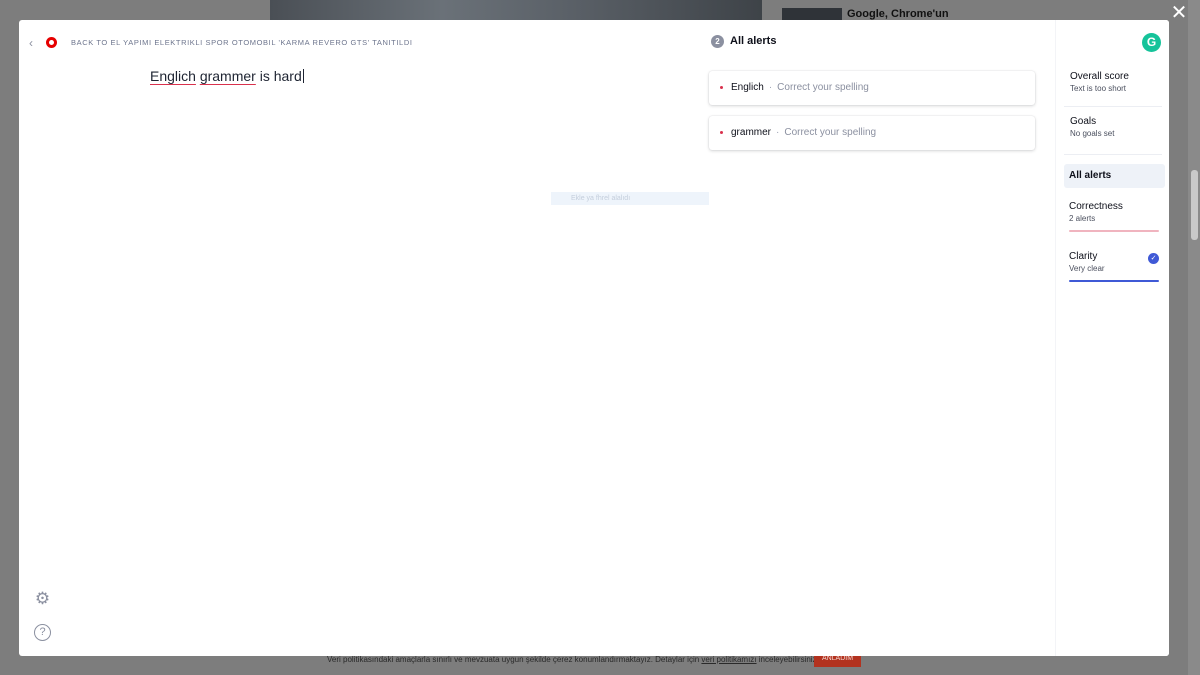 Image resolution: width=1200 pixels, height=675 pixels. What do you see at coordinates (280, 76) in the screenshot?
I see `editor-text: is hard` at bounding box center [280, 76].